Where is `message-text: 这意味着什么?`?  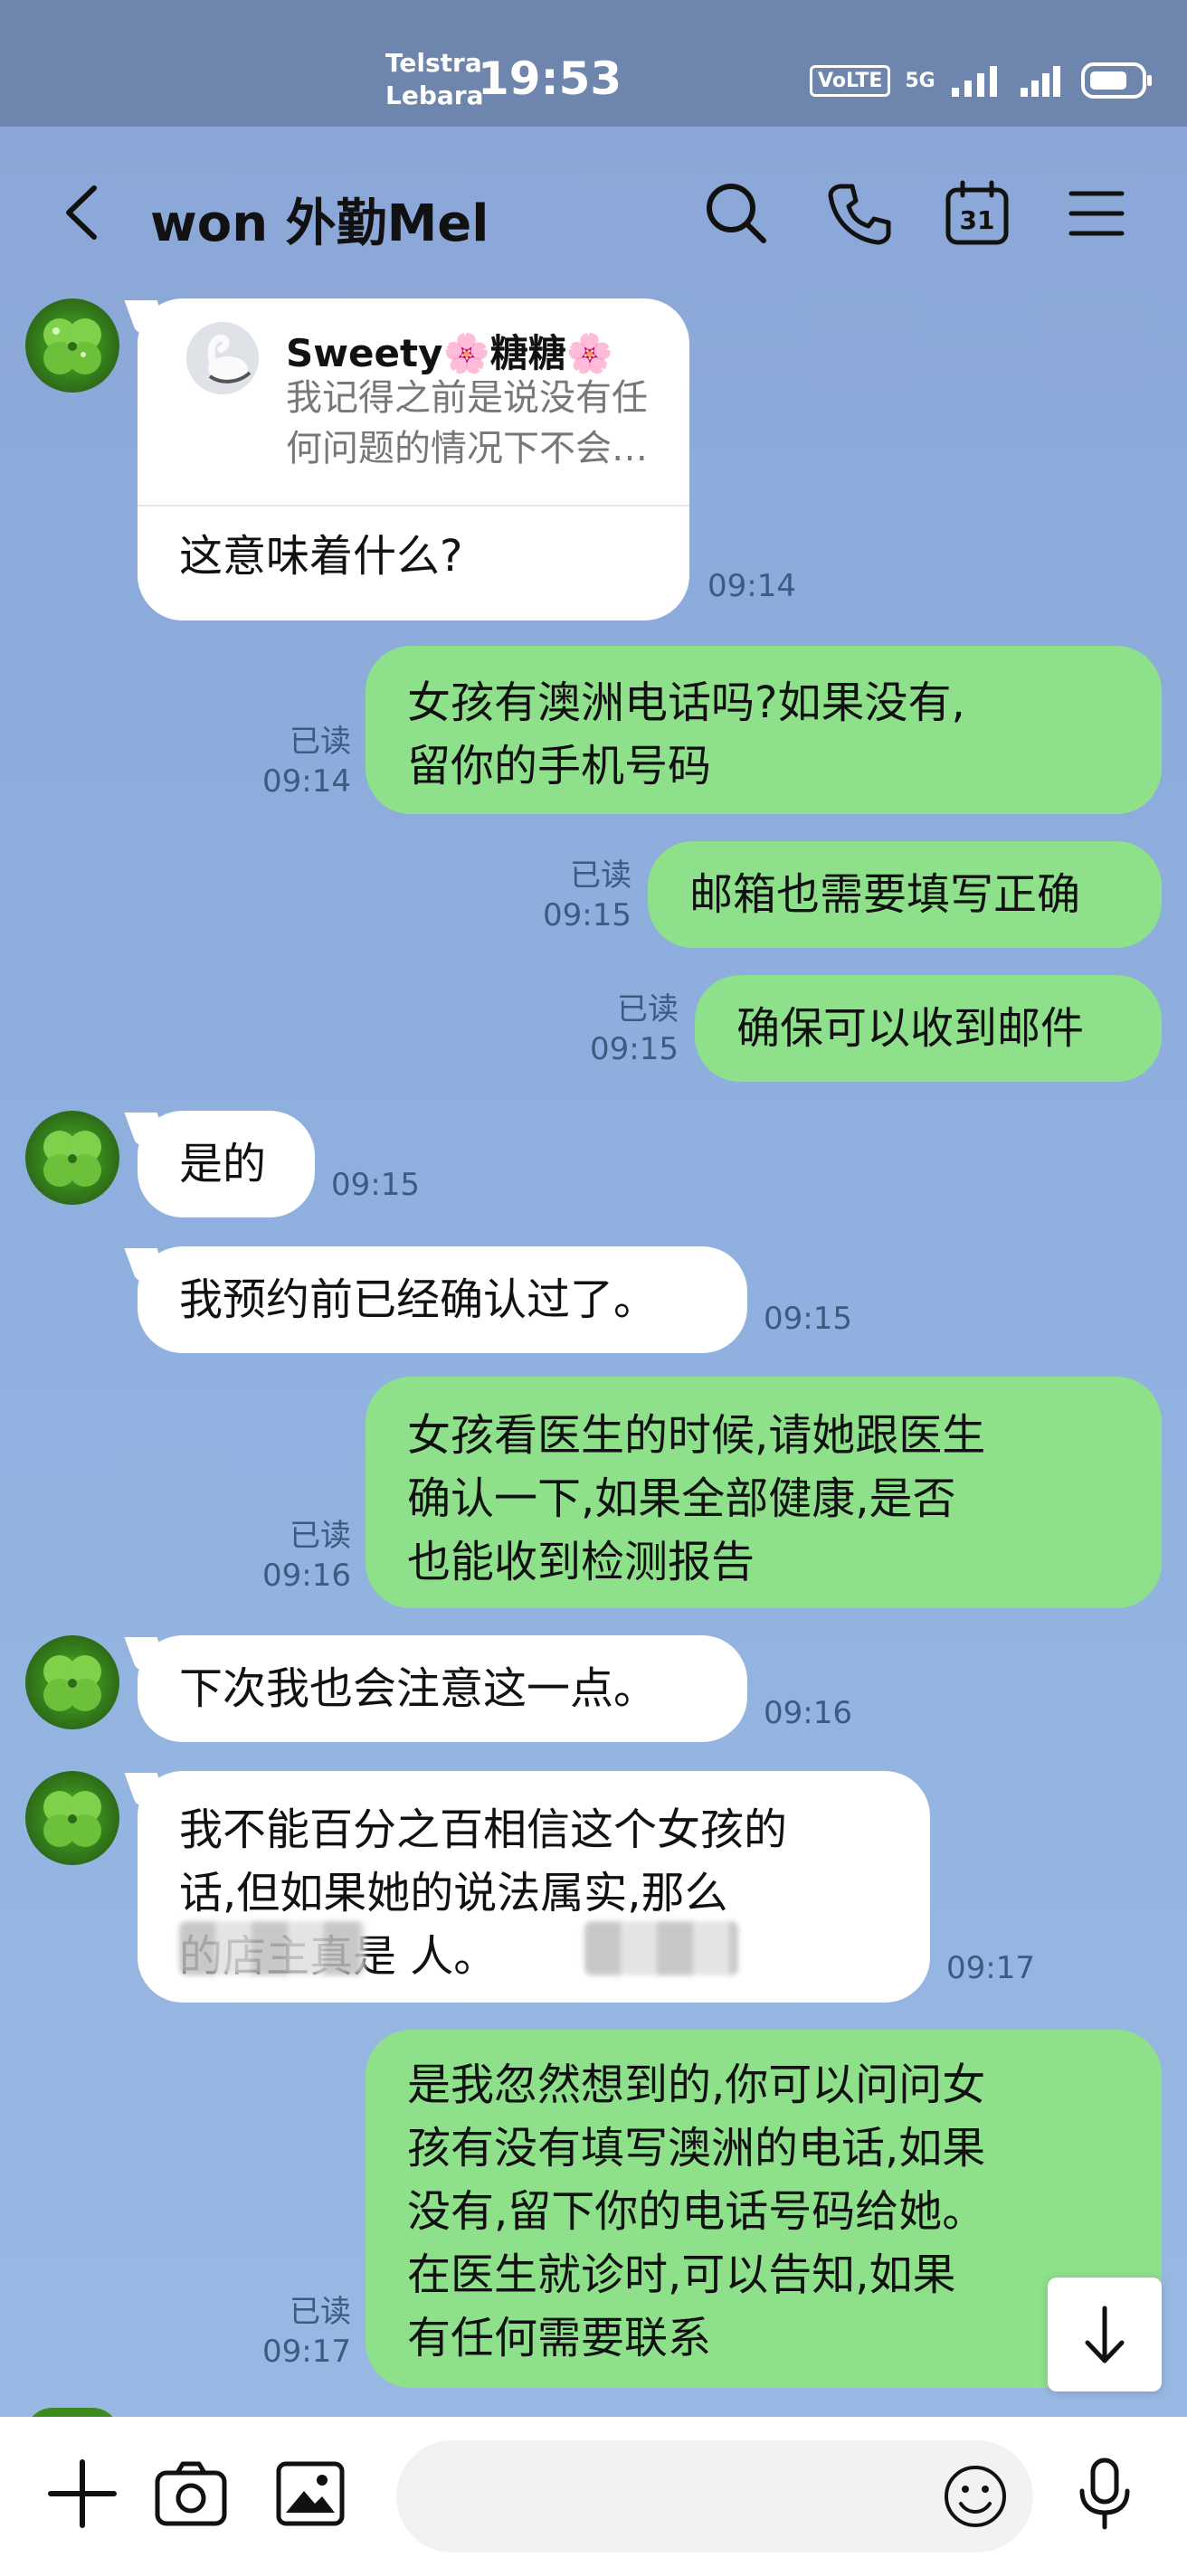 message-text: 这意味着什么? is located at coordinates (321, 557).